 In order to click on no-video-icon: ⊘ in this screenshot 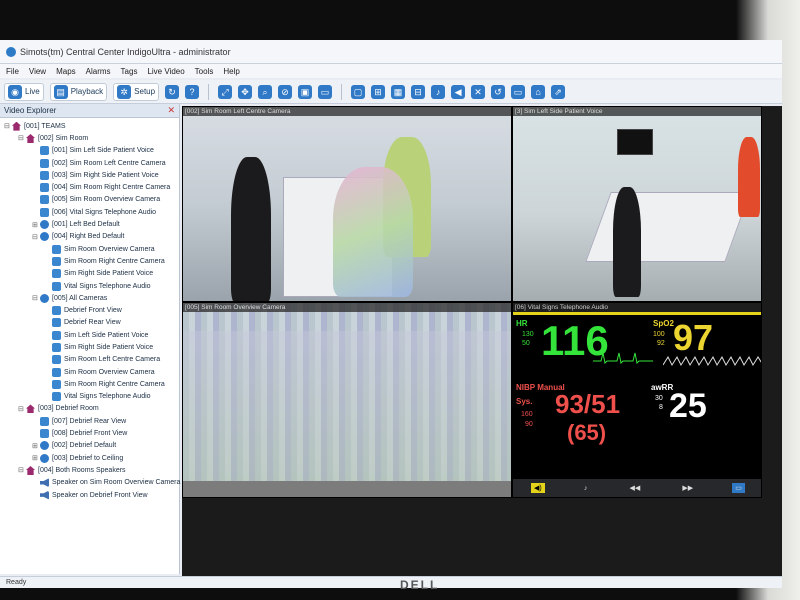, I will do `click(285, 91)`.